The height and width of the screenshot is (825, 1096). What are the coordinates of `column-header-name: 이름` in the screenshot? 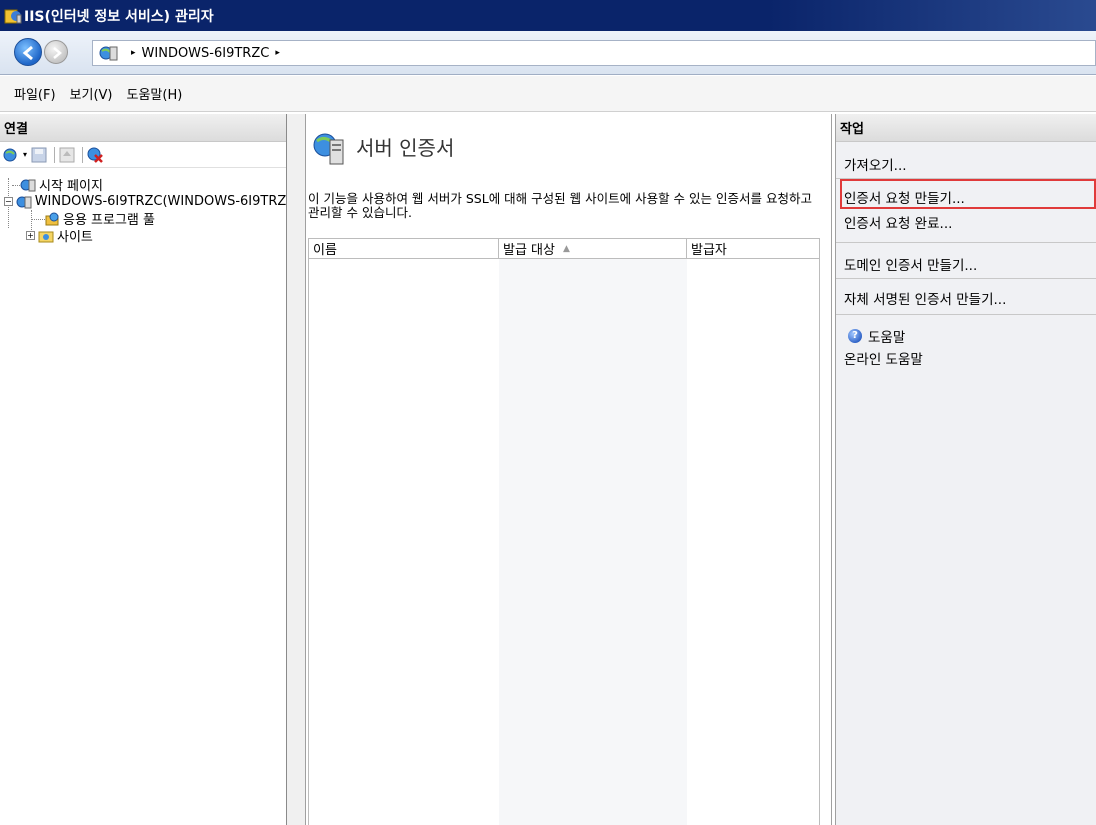 It's located at (404, 248).